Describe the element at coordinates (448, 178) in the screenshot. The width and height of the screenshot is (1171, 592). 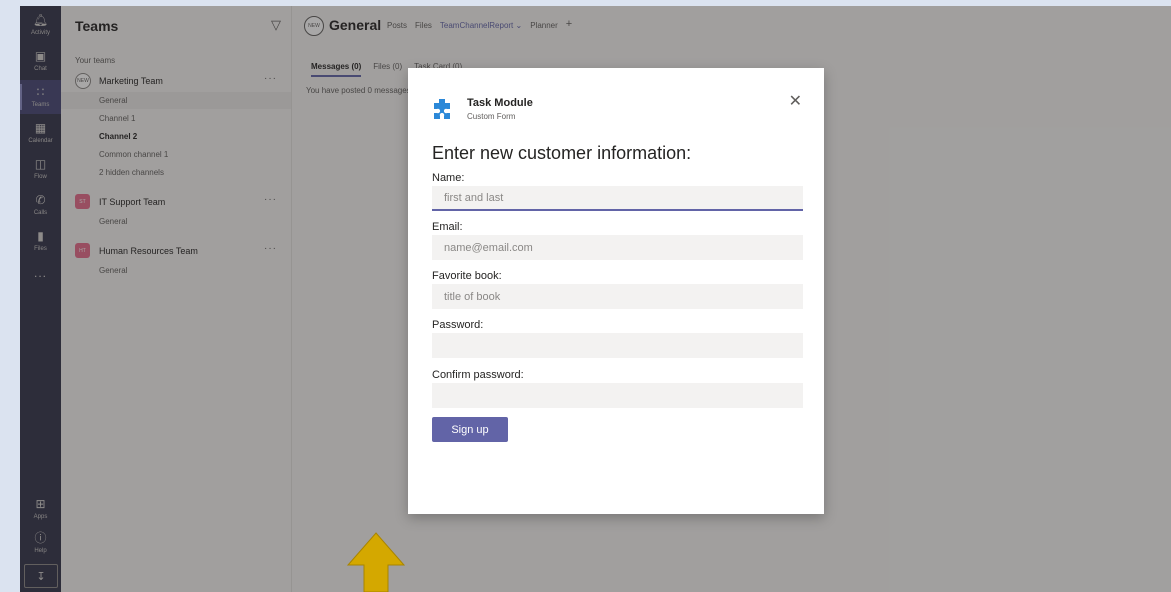
I see `name-label: Name:` at that location.